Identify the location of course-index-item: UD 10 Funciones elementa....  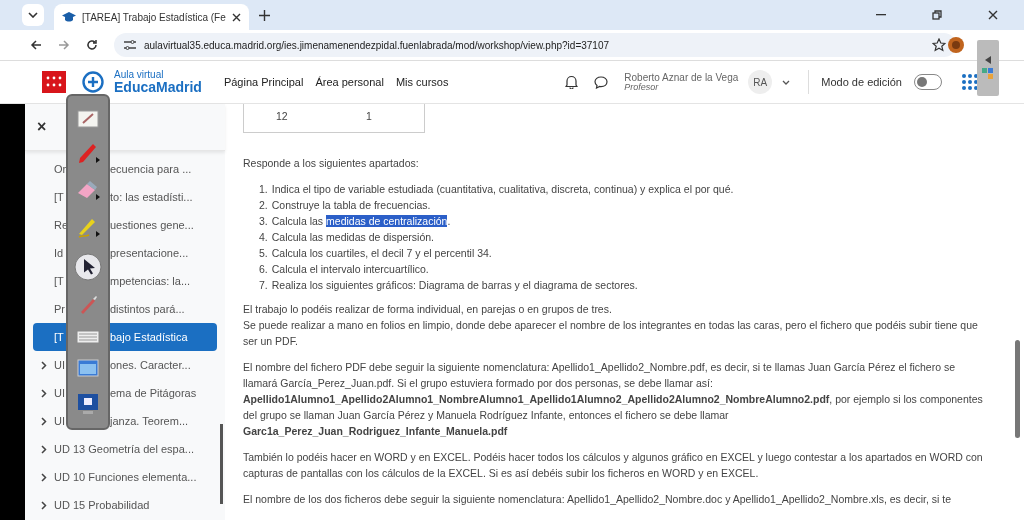
(125, 477).